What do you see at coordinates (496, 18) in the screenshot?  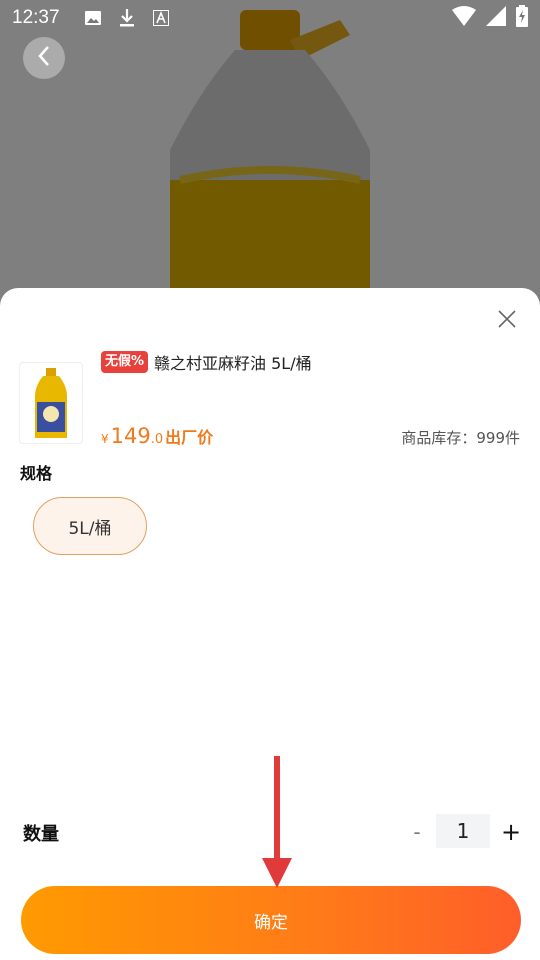 I see `signal-icon` at bounding box center [496, 18].